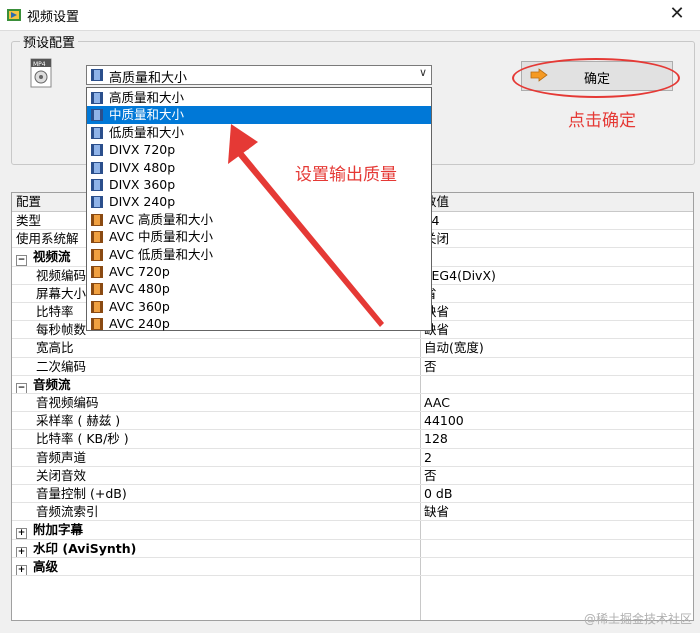 The height and width of the screenshot is (633, 700). I want to click on table-row: 二次编码 否, so click(352, 367).